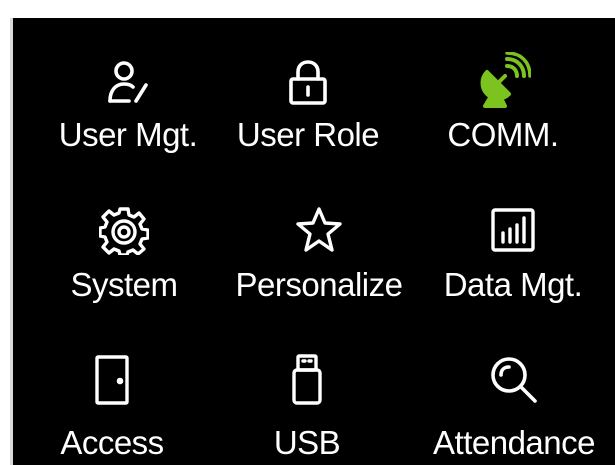 The height and width of the screenshot is (465, 615). Describe the element at coordinates (308, 134) in the screenshot. I see `menu-item-label: User Role` at that location.